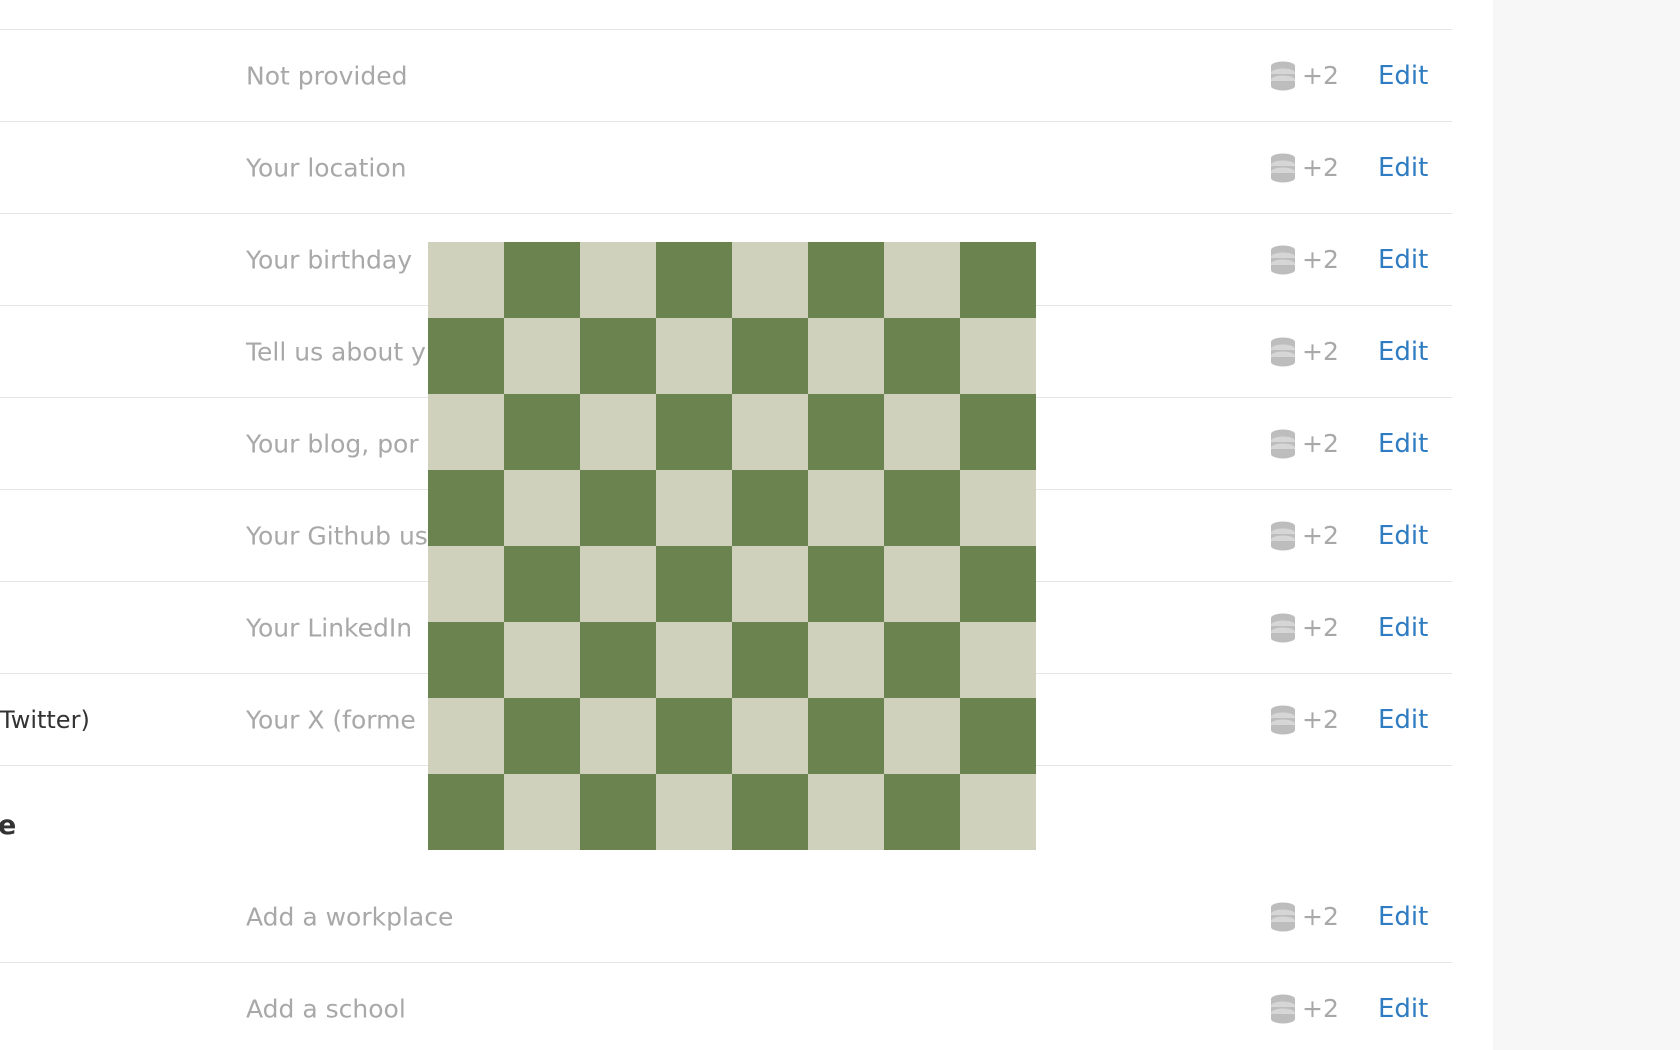  What do you see at coordinates (326, 167) in the screenshot?
I see `row-value: Your location` at bounding box center [326, 167].